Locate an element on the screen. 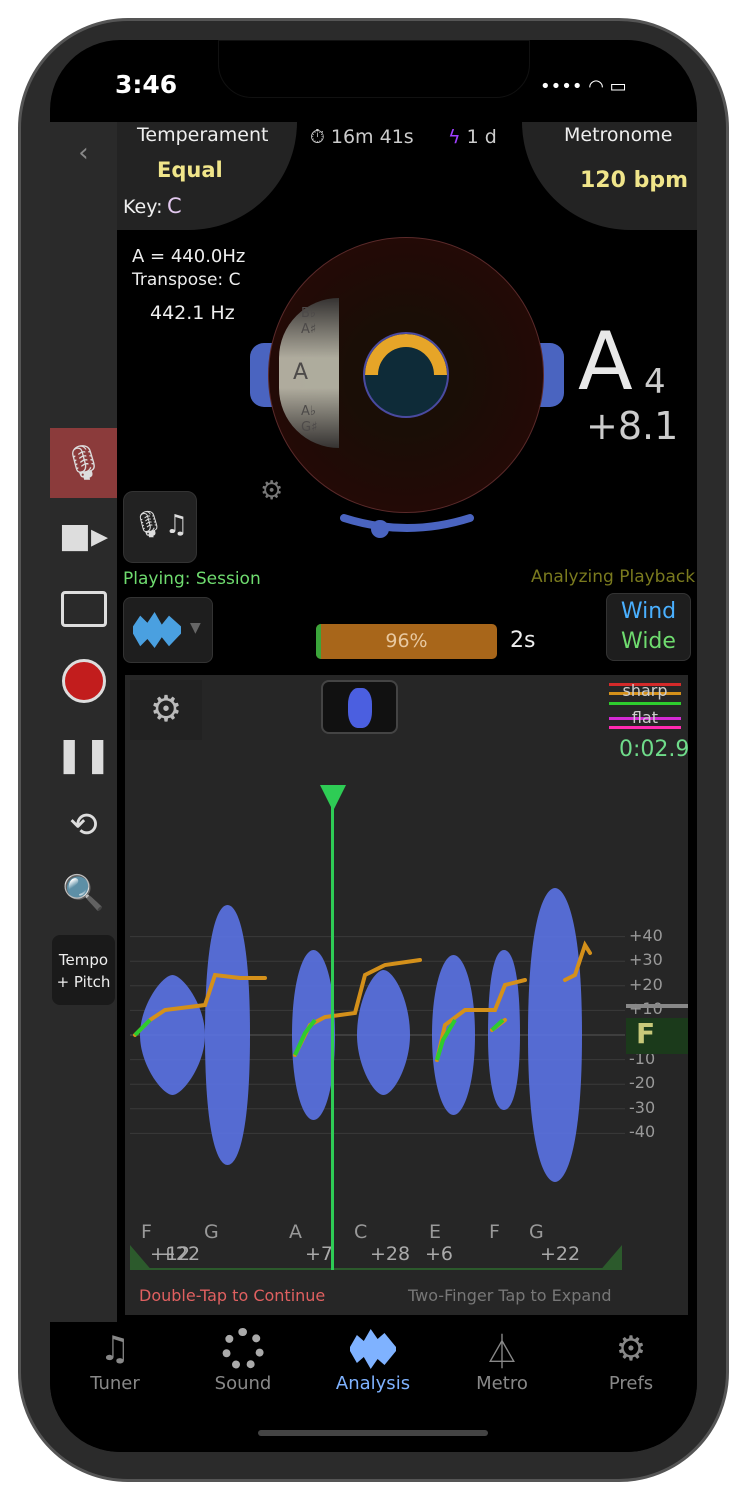  target-marker is located at coordinates (657, 1006).